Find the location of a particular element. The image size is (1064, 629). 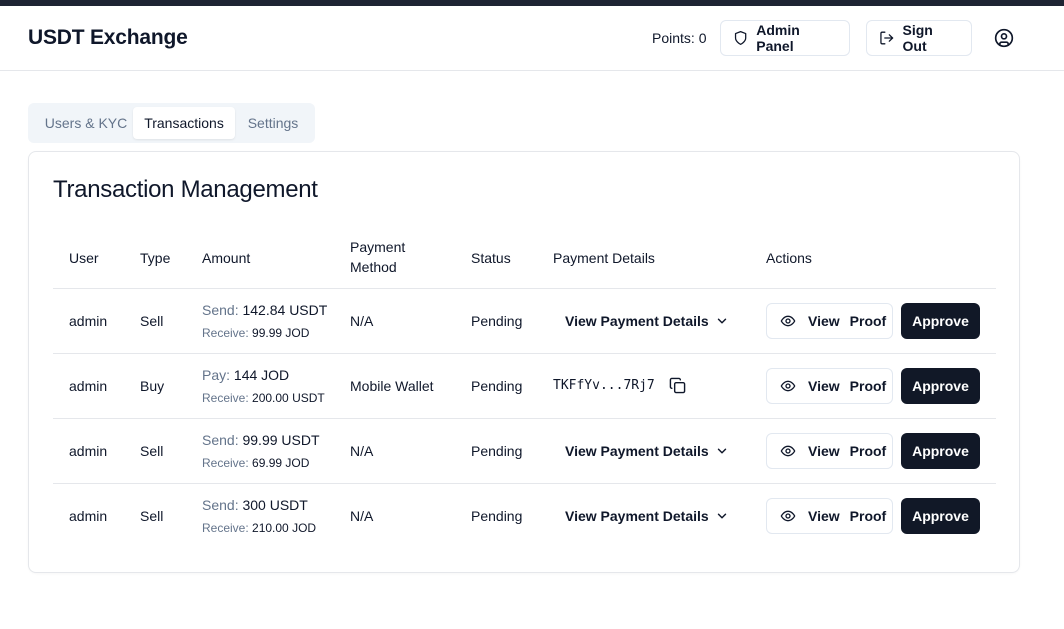

amount-receive: Receive: 210.00 JOD is located at coordinates (259, 528).